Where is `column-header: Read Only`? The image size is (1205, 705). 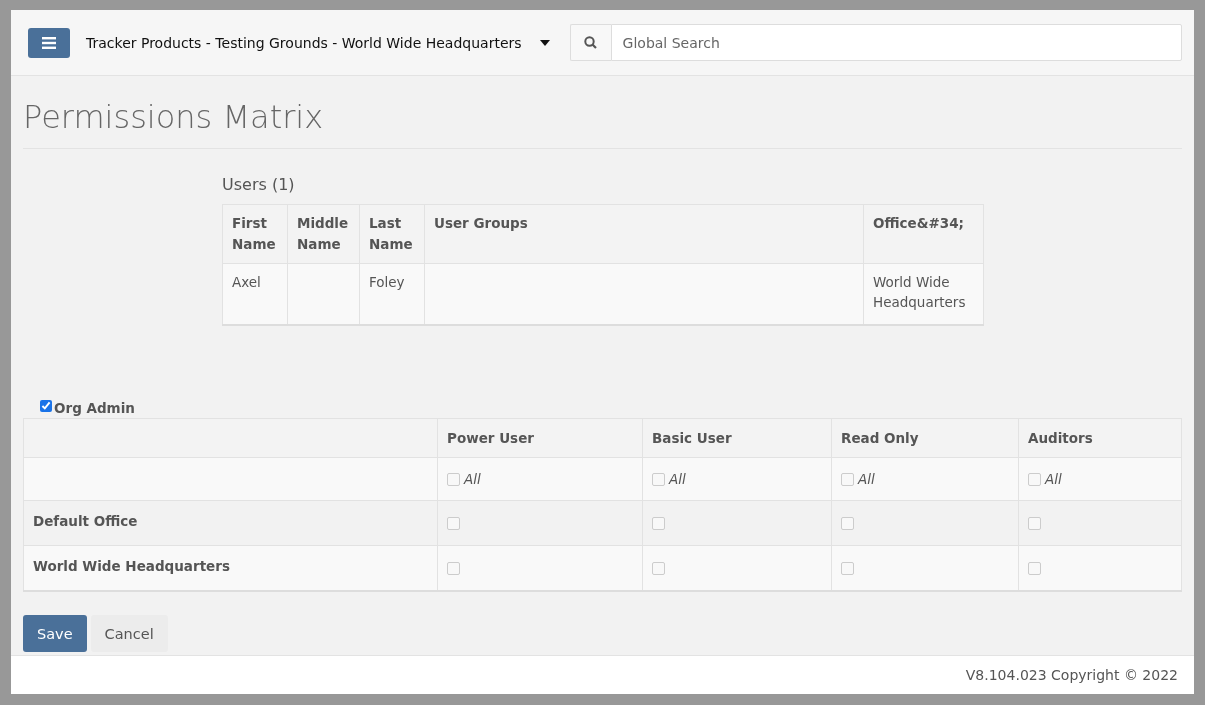 column-header: Read Only is located at coordinates (925, 438).